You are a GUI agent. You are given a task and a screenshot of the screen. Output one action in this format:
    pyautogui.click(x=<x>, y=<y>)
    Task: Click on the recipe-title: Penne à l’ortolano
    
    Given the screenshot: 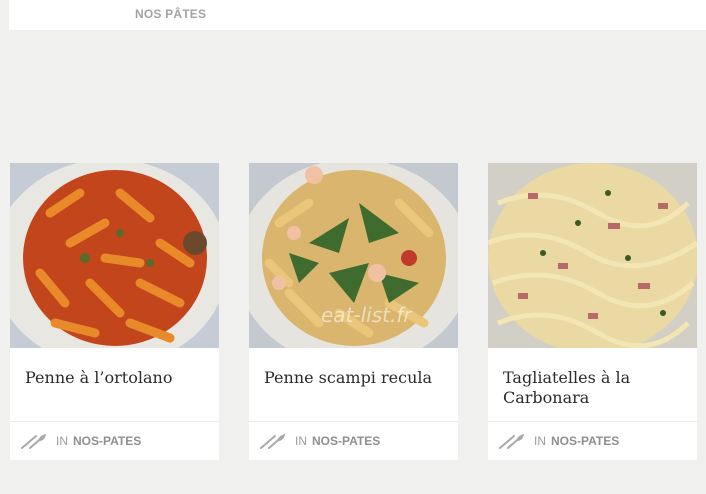 What is the action you would take?
    pyautogui.click(x=114, y=384)
    